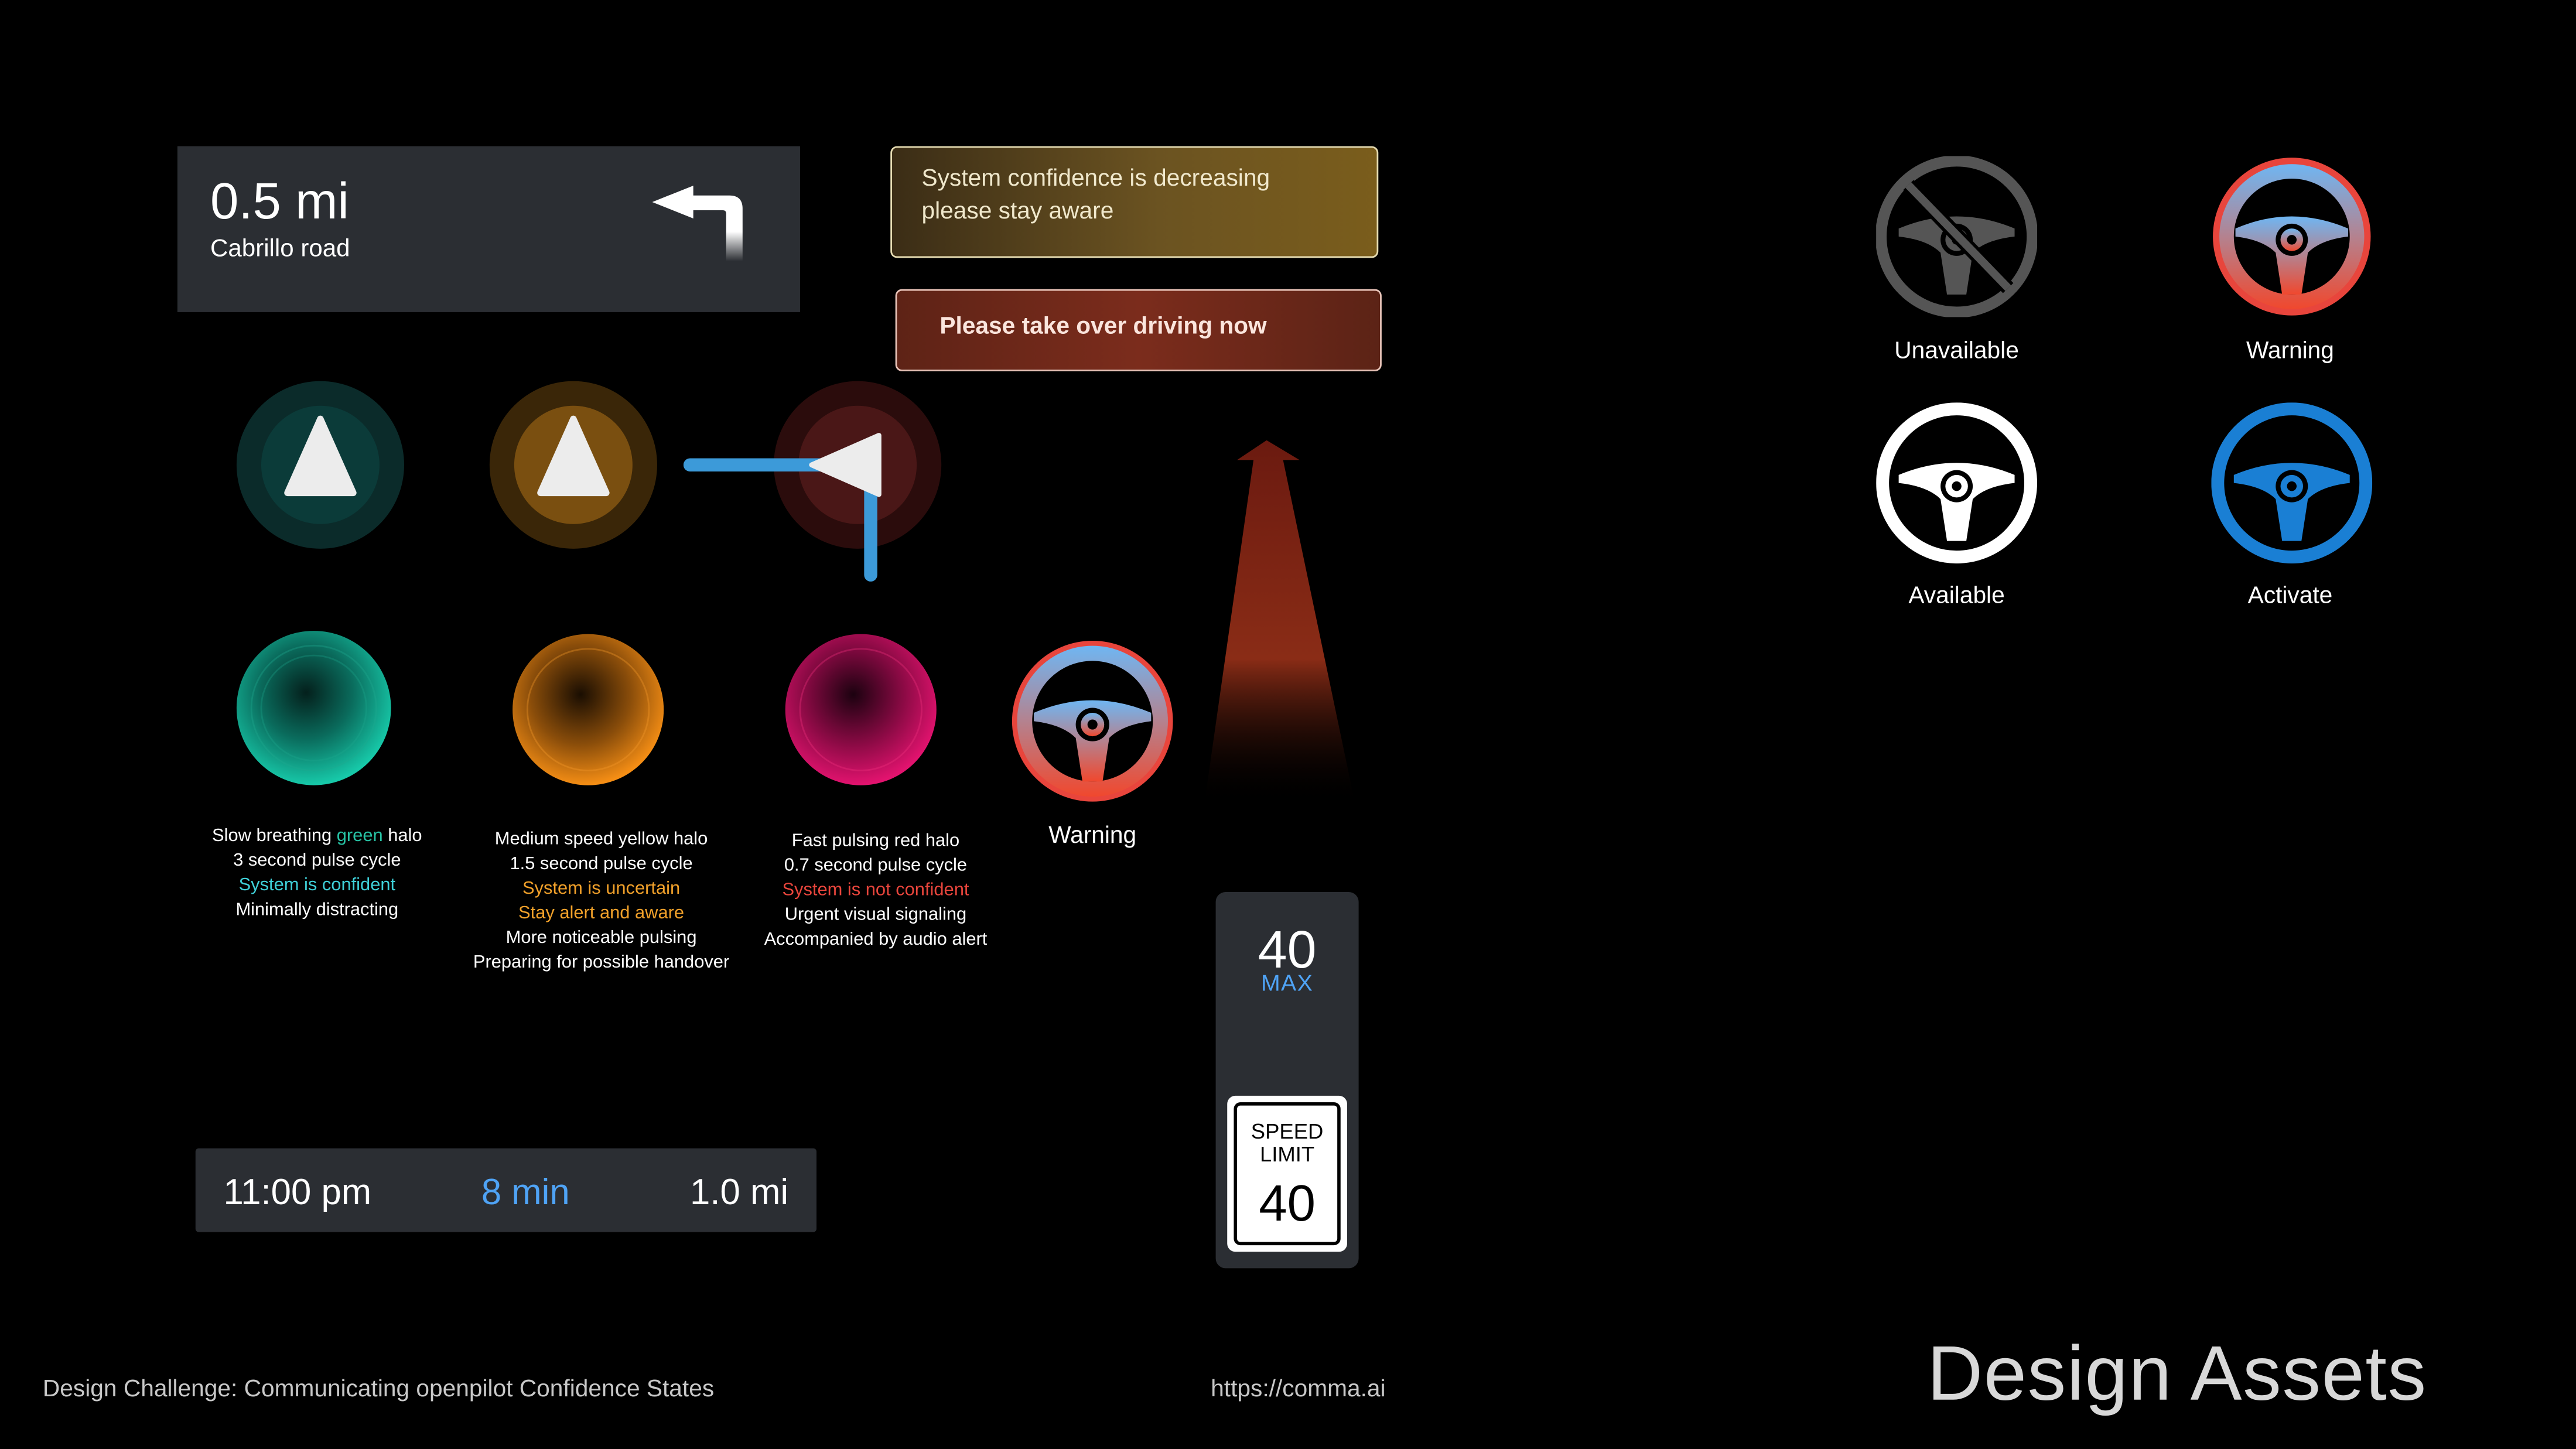  Describe the element at coordinates (280, 201) in the screenshot. I see `nav-distance: 0.5 mi` at that location.